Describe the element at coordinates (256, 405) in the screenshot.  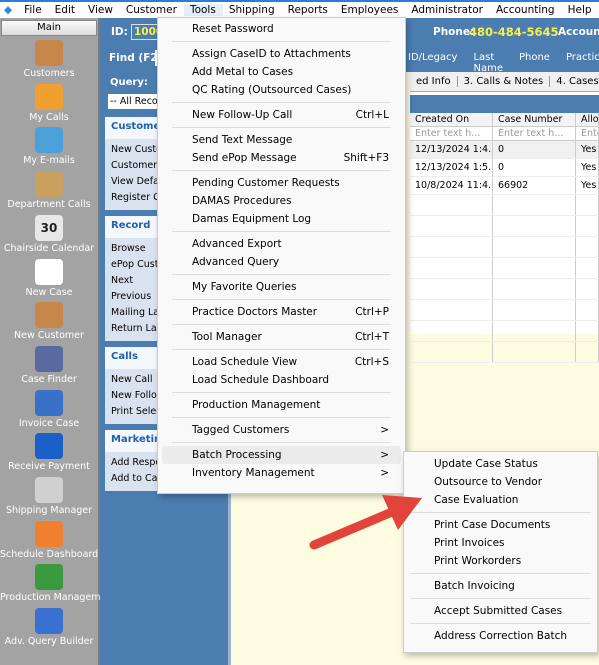
I see `menu-item-label: Production Management` at that location.